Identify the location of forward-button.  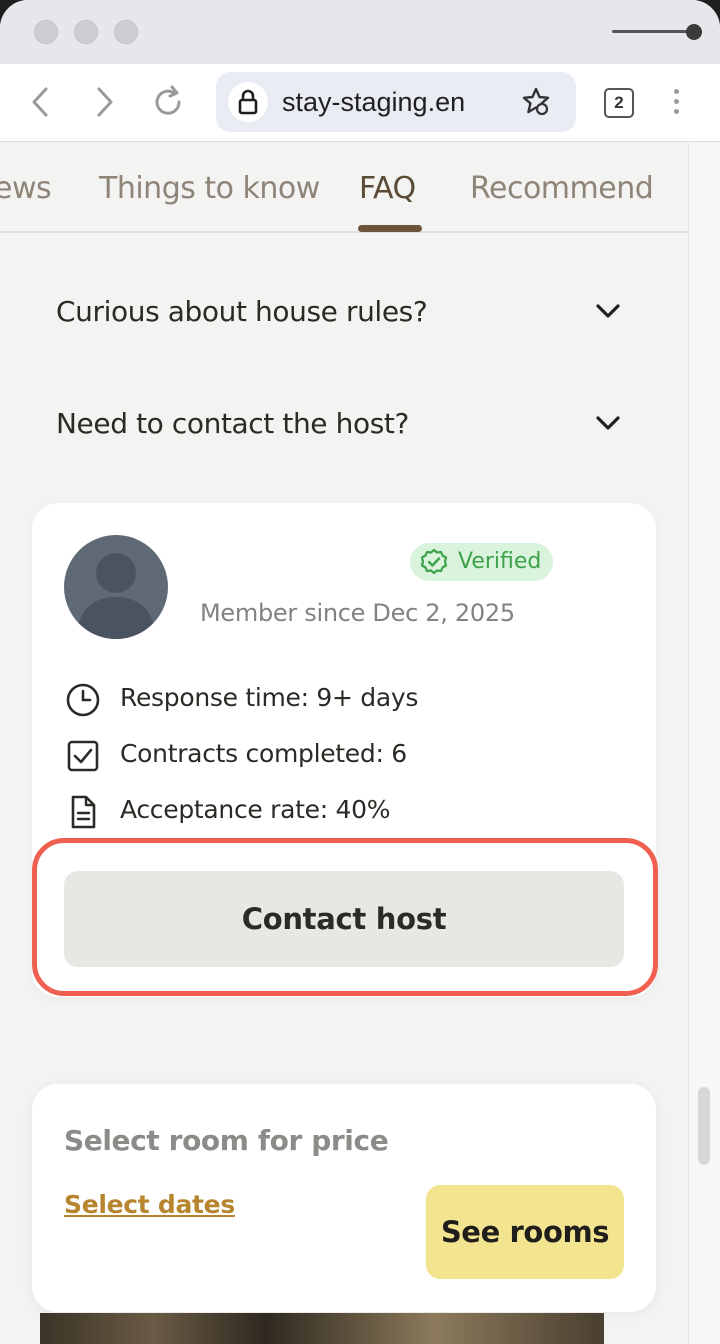
(104, 102).